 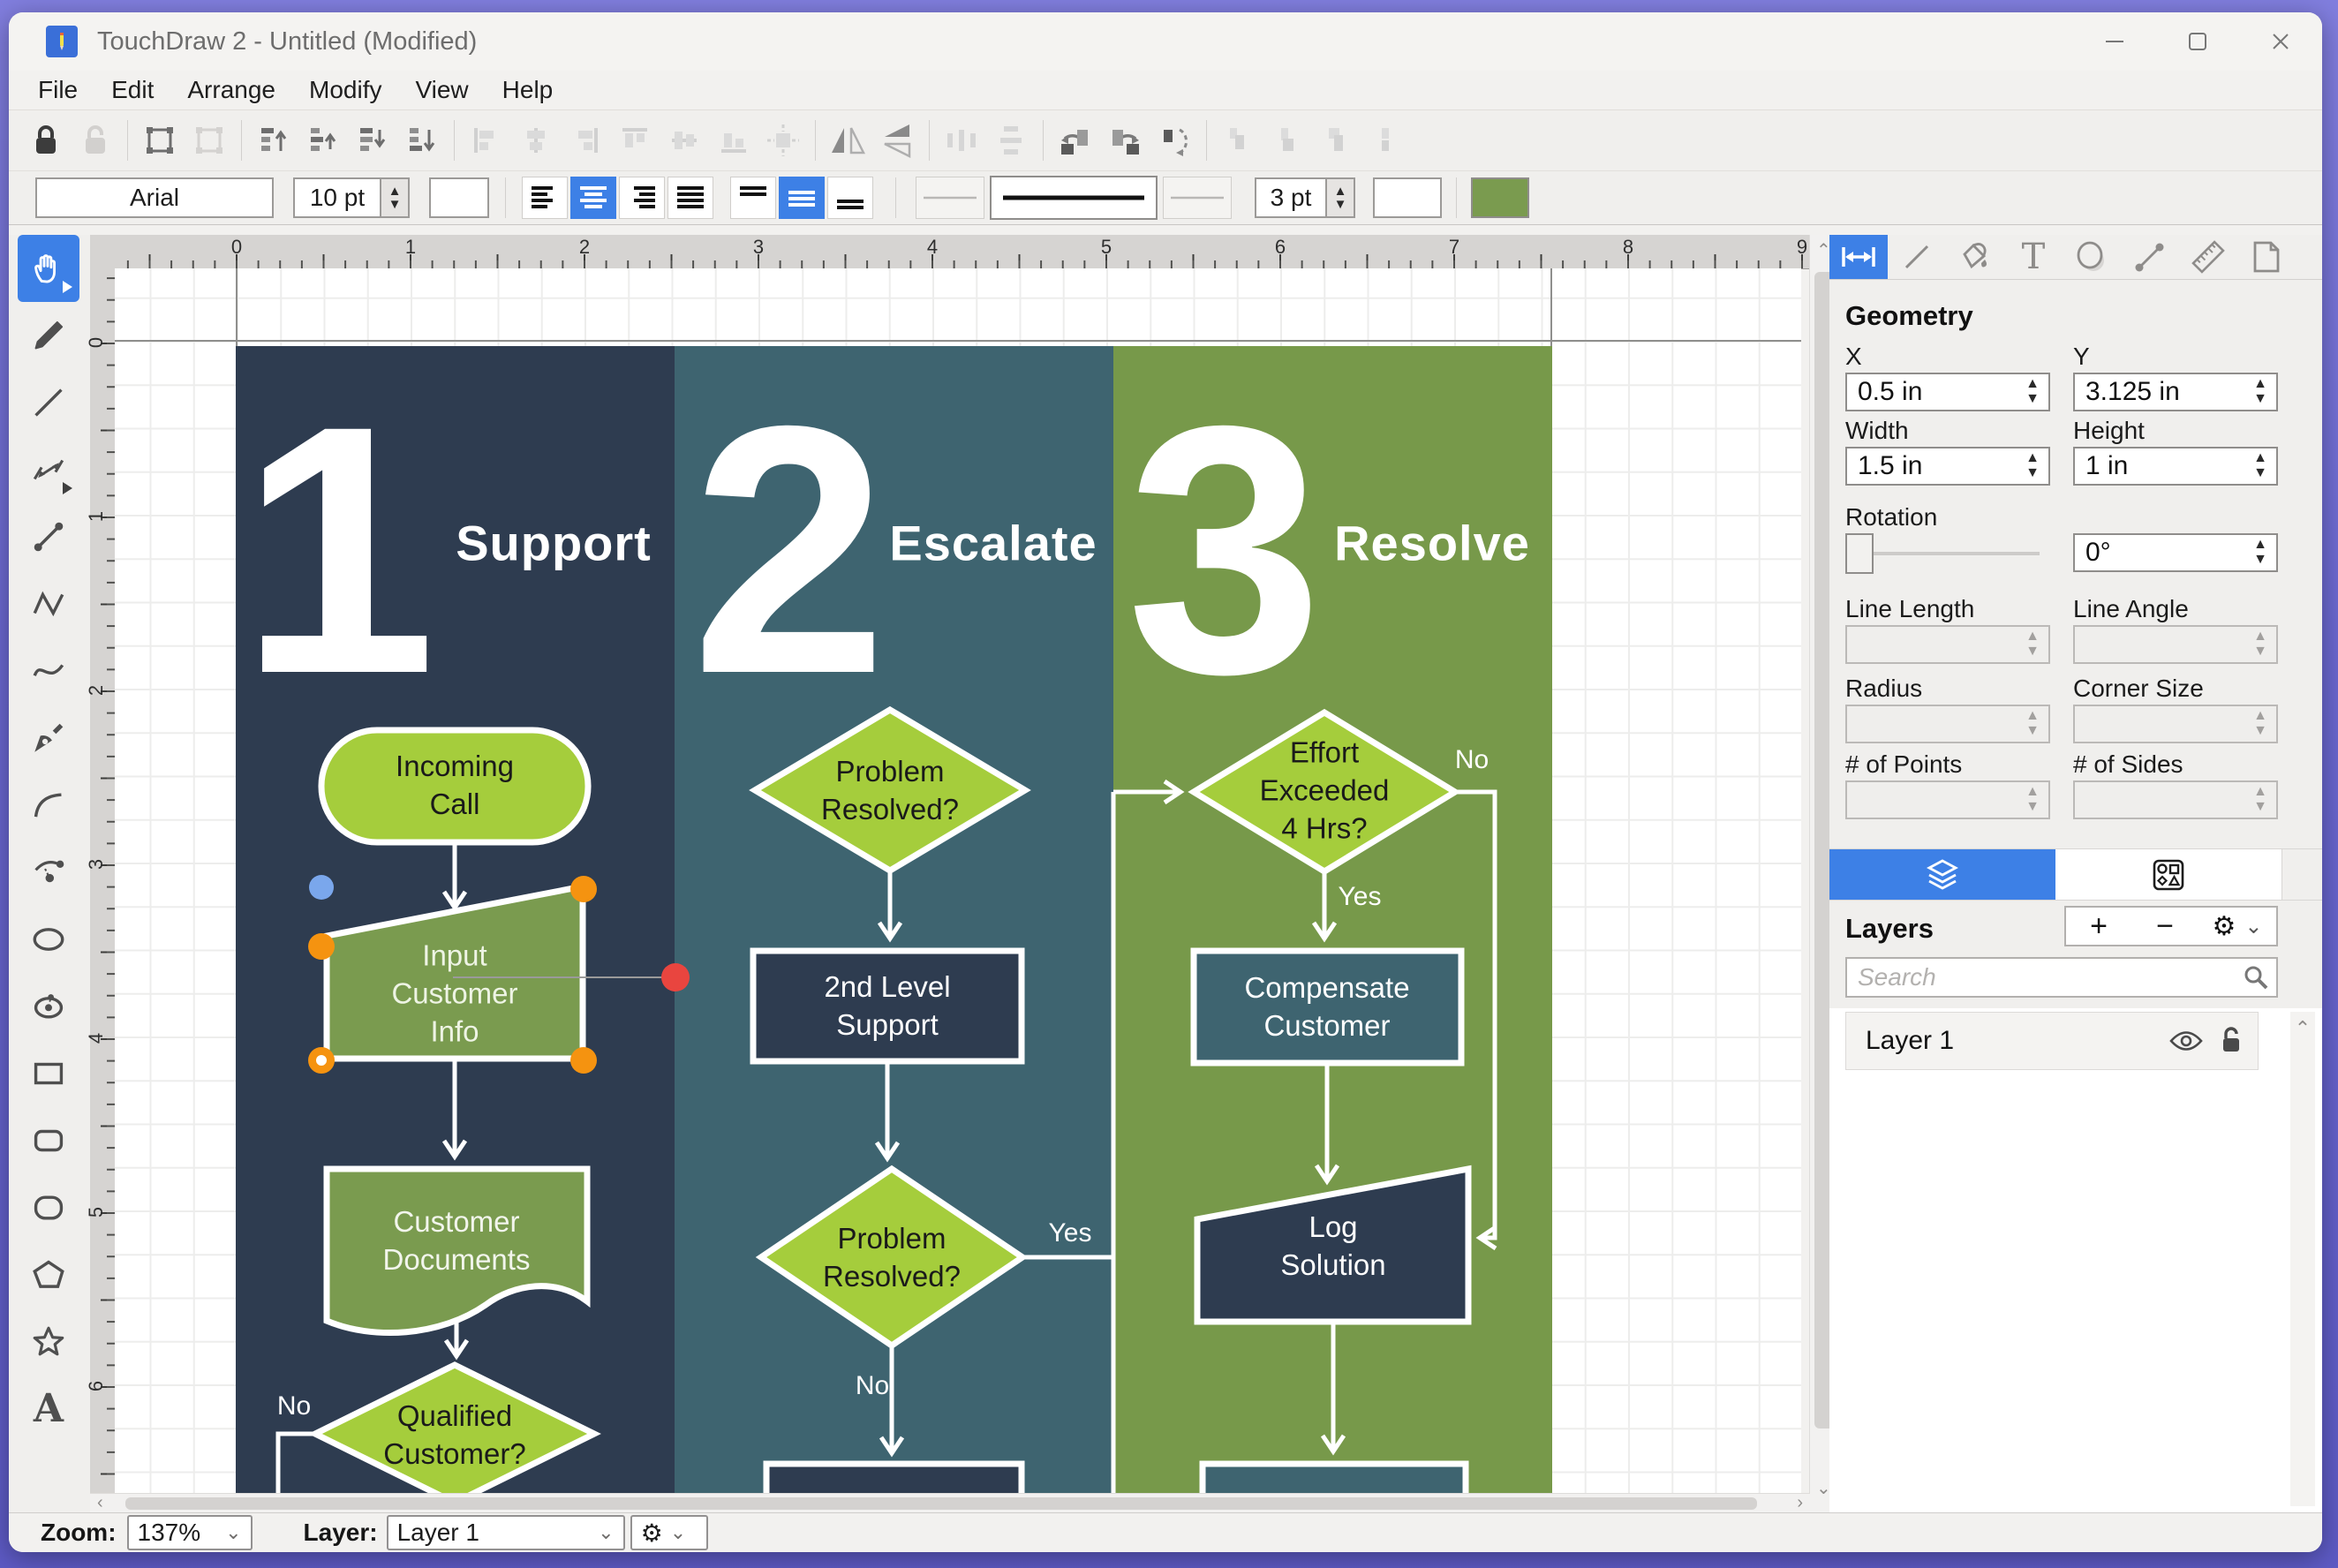 What do you see at coordinates (642, 198) in the screenshot?
I see `align-text-right-button` at bounding box center [642, 198].